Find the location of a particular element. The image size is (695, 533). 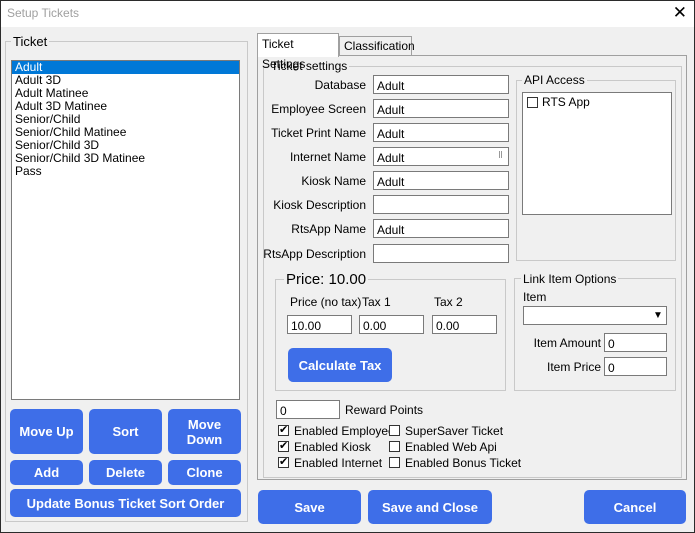

clone-button: Clone is located at coordinates (204, 472).